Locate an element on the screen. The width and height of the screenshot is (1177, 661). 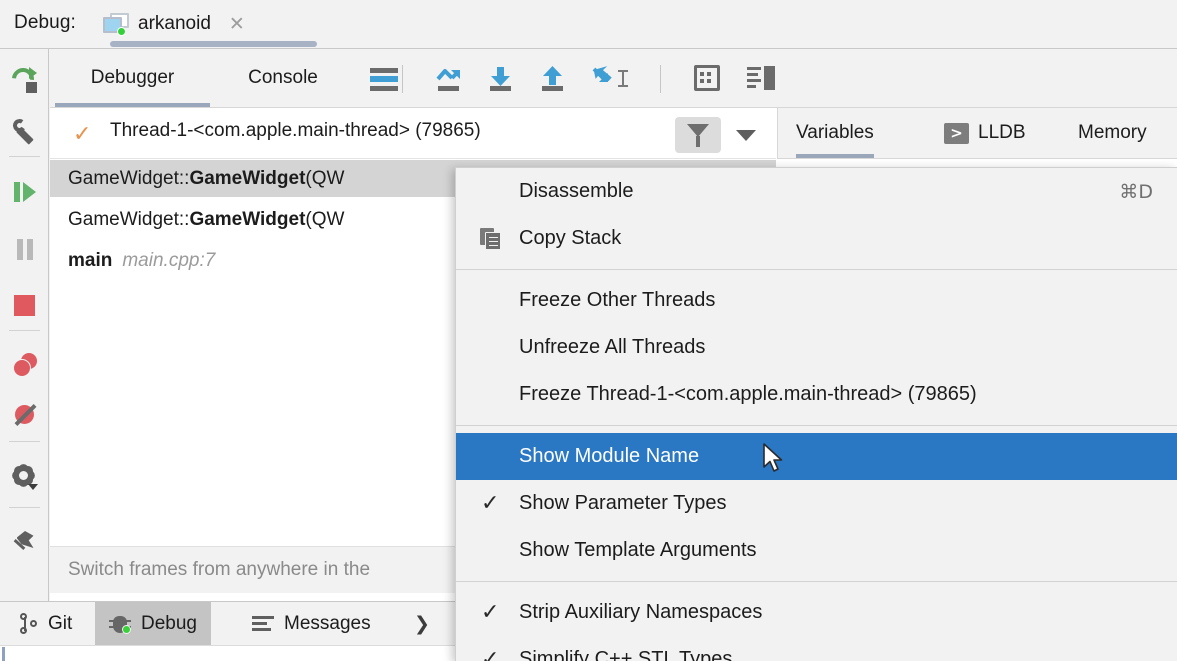
tab-memory: Memory is located at coordinates (1112, 133).